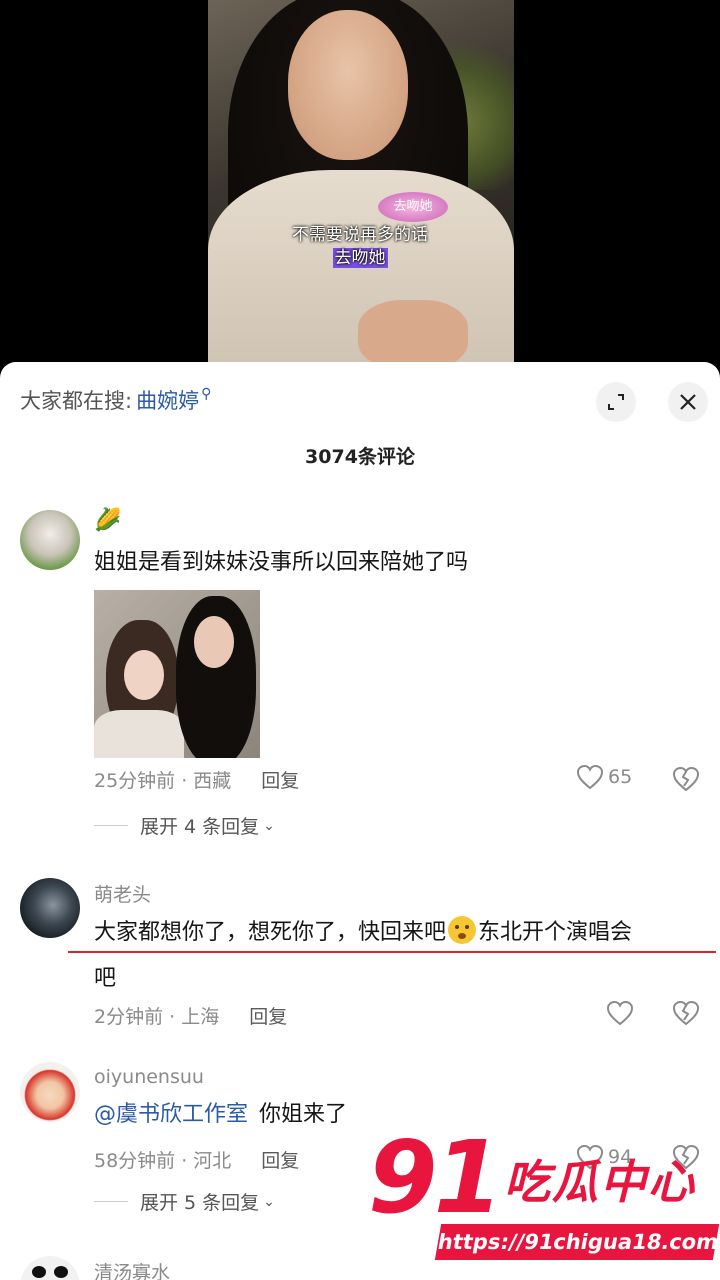 The image size is (720, 1280). What do you see at coordinates (163, 781) in the screenshot?
I see `comment-time-location: 25分钟前 · 西藏` at bounding box center [163, 781].